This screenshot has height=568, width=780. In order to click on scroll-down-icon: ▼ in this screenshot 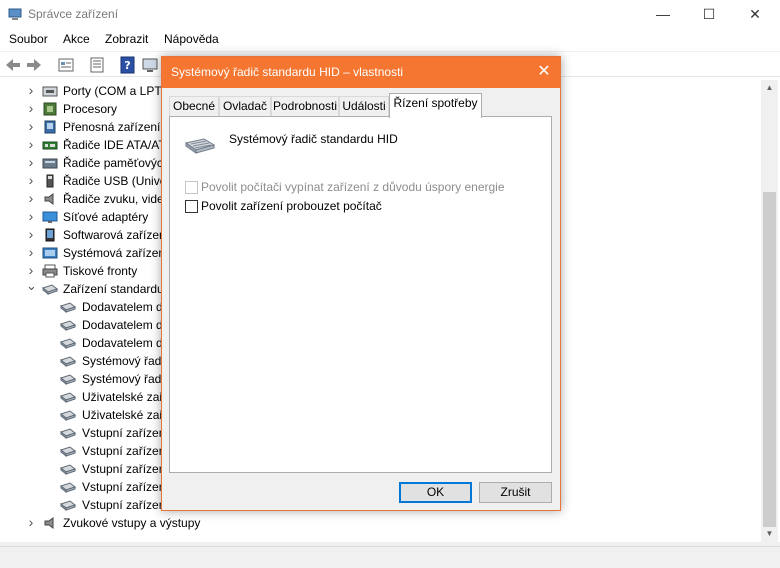, I will do `click(769, 534)`.